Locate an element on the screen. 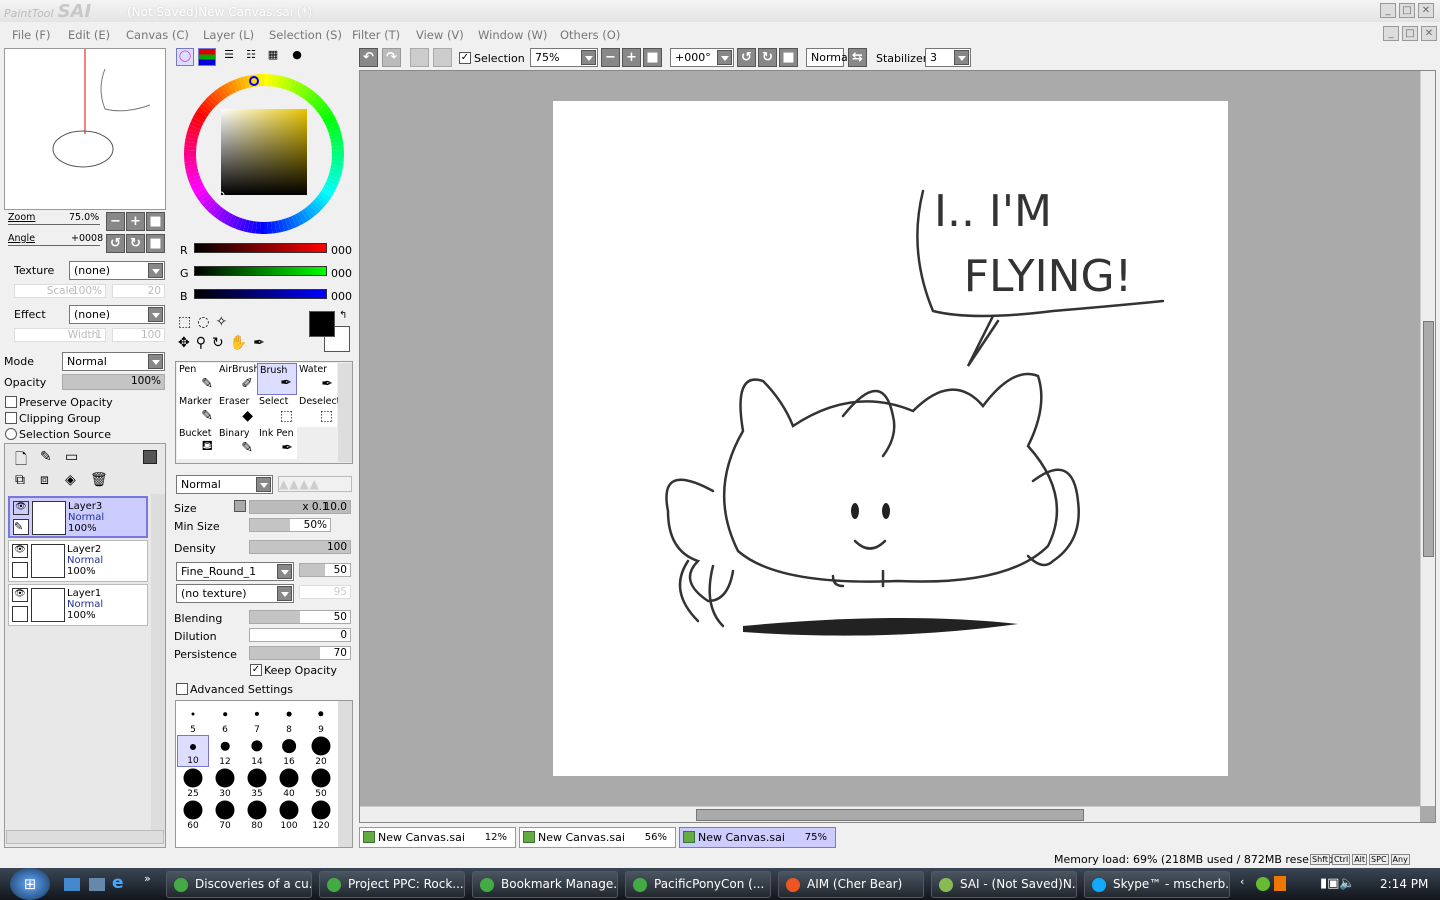 The height and width of the screenshot is (900, 1440). new-linework-layer-icon: ✎ is located at coordinates (46, 457).